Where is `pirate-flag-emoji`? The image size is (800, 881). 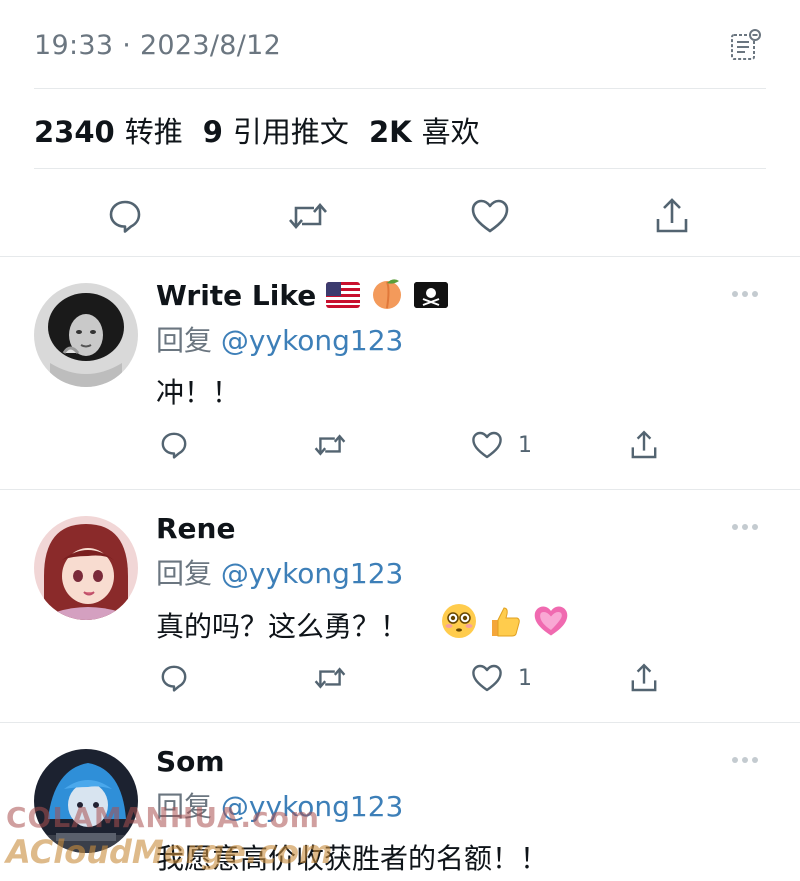
pirate-flag-emoji is located at coordinates (431, 295).